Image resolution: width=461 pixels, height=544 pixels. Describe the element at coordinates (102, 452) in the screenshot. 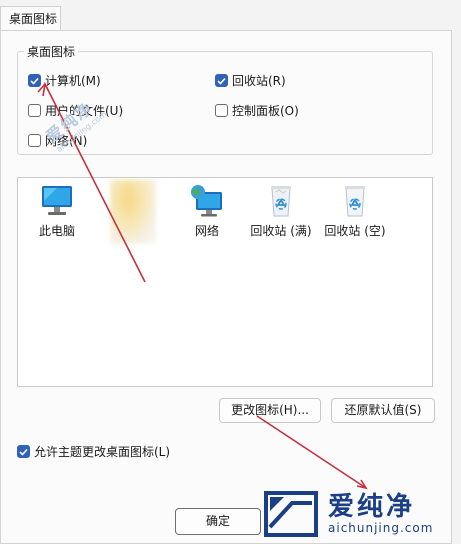

I see `checkbox-label: 允许主题更改桌面图标(L)` at that location.